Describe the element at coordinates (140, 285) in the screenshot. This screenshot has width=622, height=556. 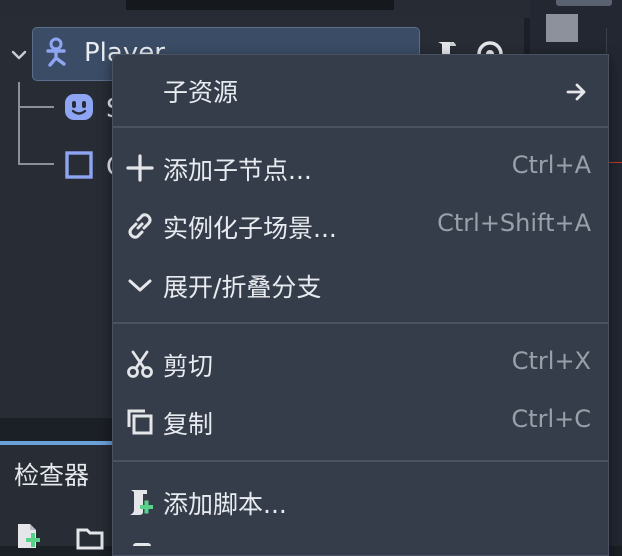
I see `chevron-down-icon` at that location.